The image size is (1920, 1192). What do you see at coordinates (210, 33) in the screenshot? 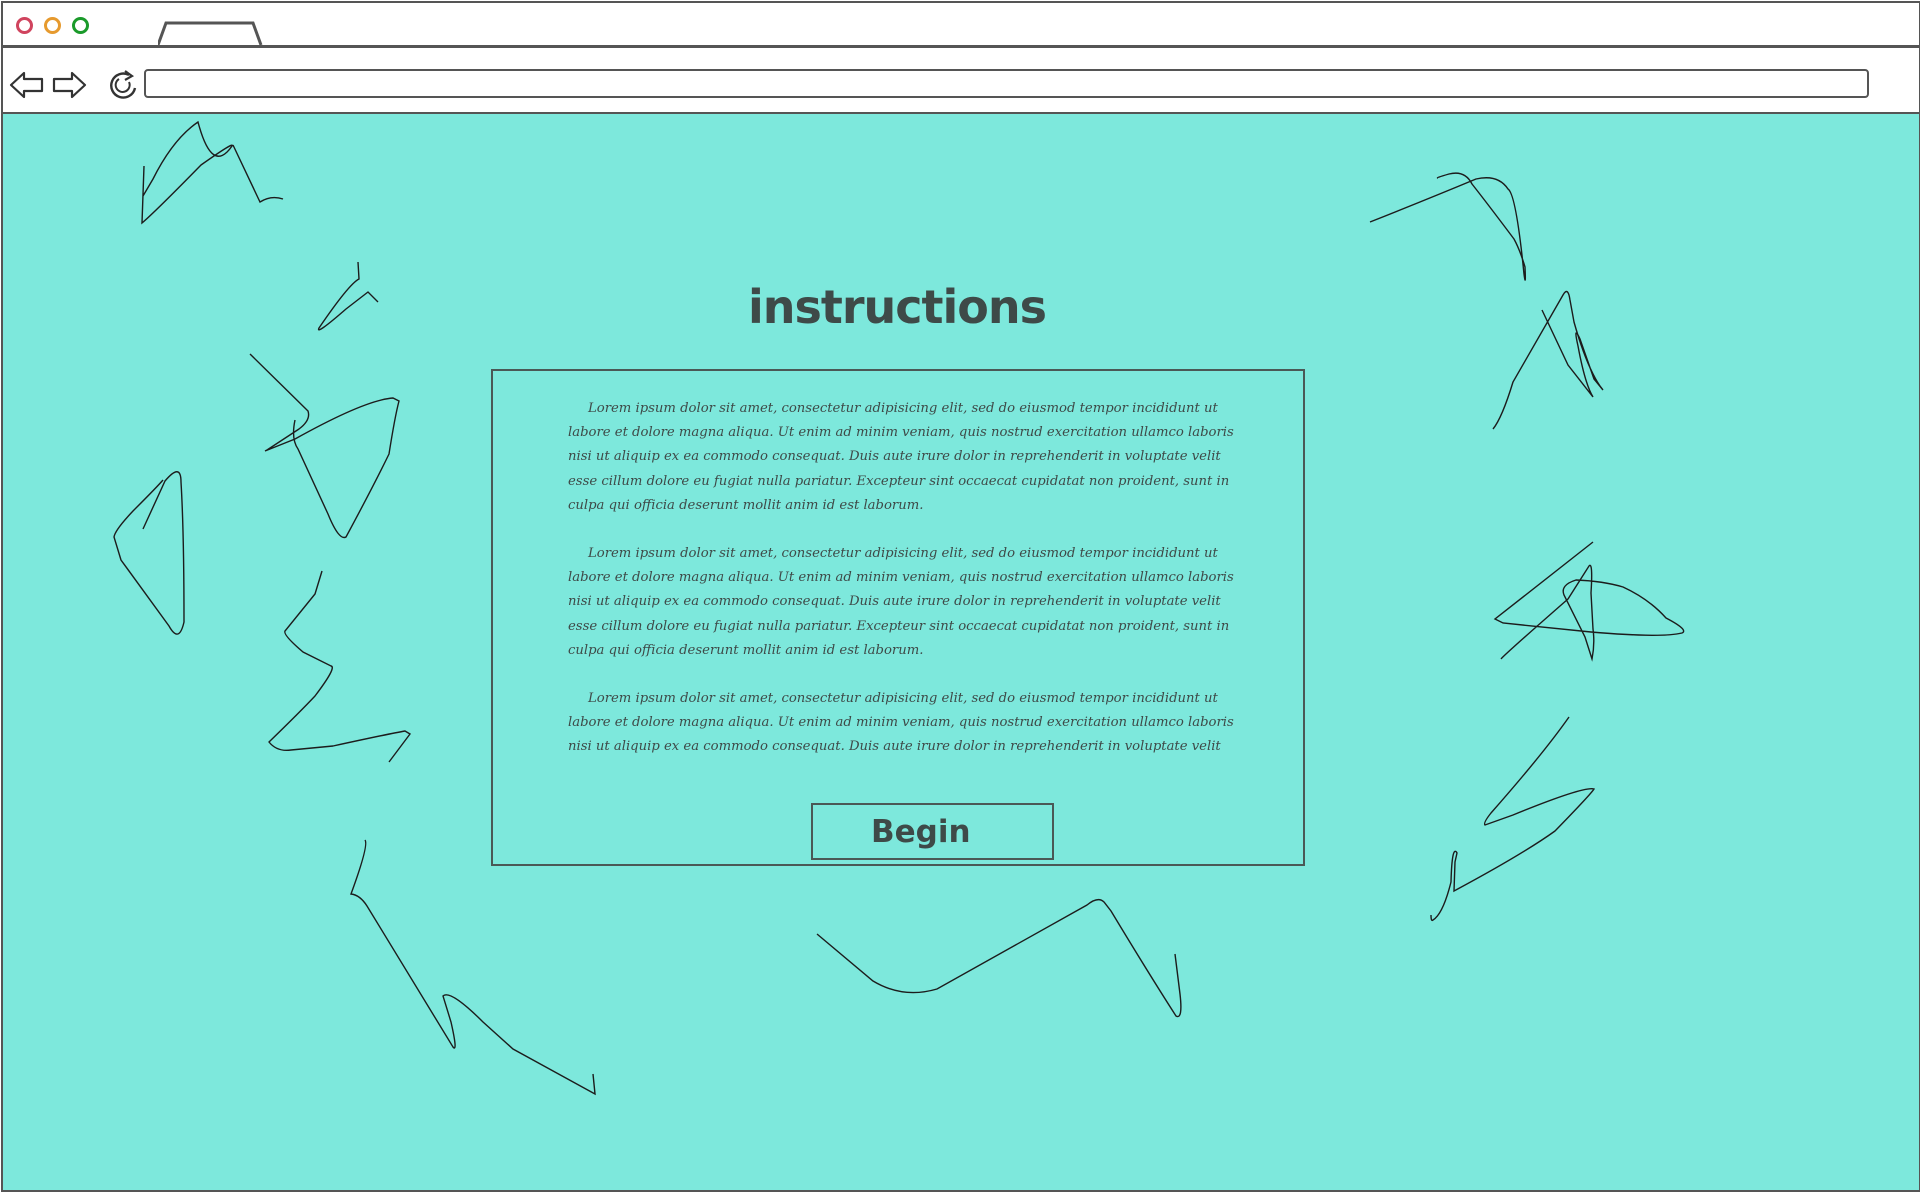
I see `browser-tab` at bounding box center [210, 33].